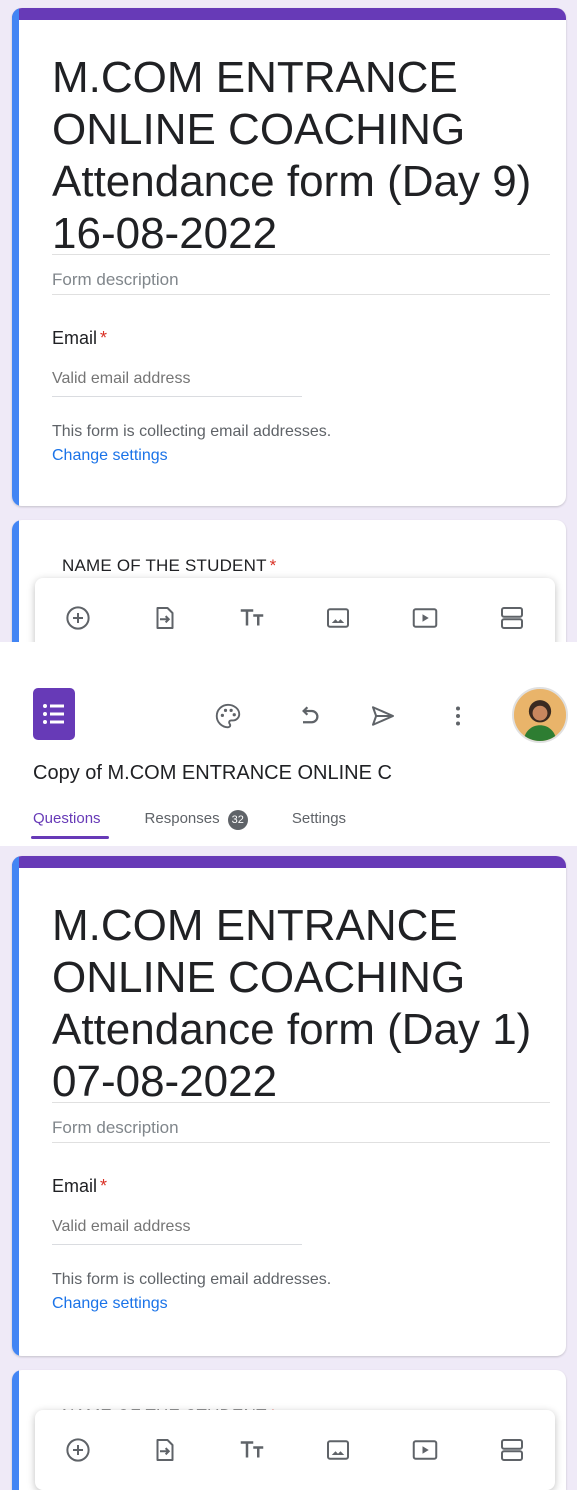  What do you see at coordinates (164, 565) in the screenshot?
I see `question-label-text: NAME OF THE STUDENT` at bounding box center [164, 565].